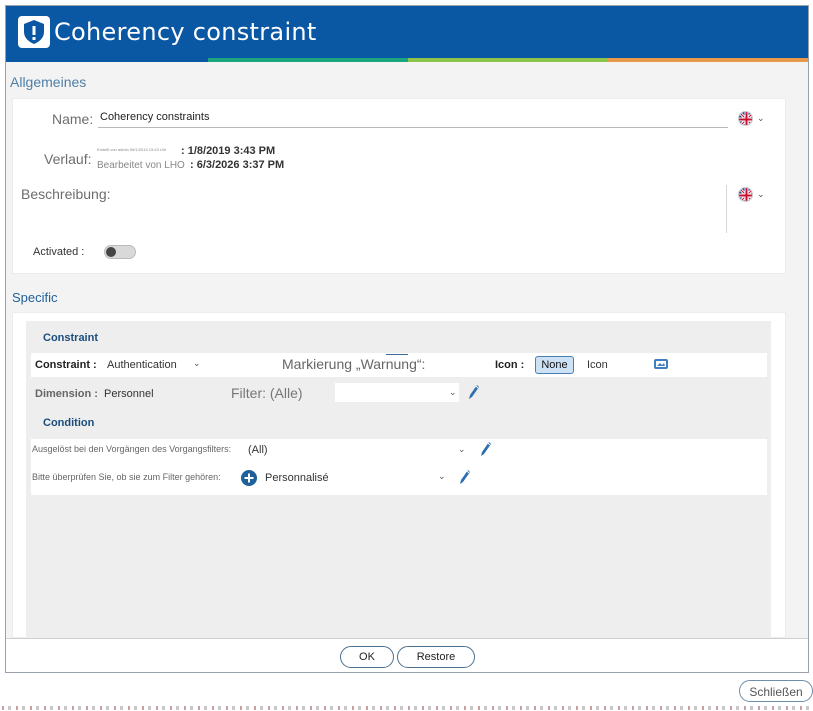  What do you see at coordinates (367, 657) in the screenshot?
I see `ok-button: OK` at bounding box center [367, 657].